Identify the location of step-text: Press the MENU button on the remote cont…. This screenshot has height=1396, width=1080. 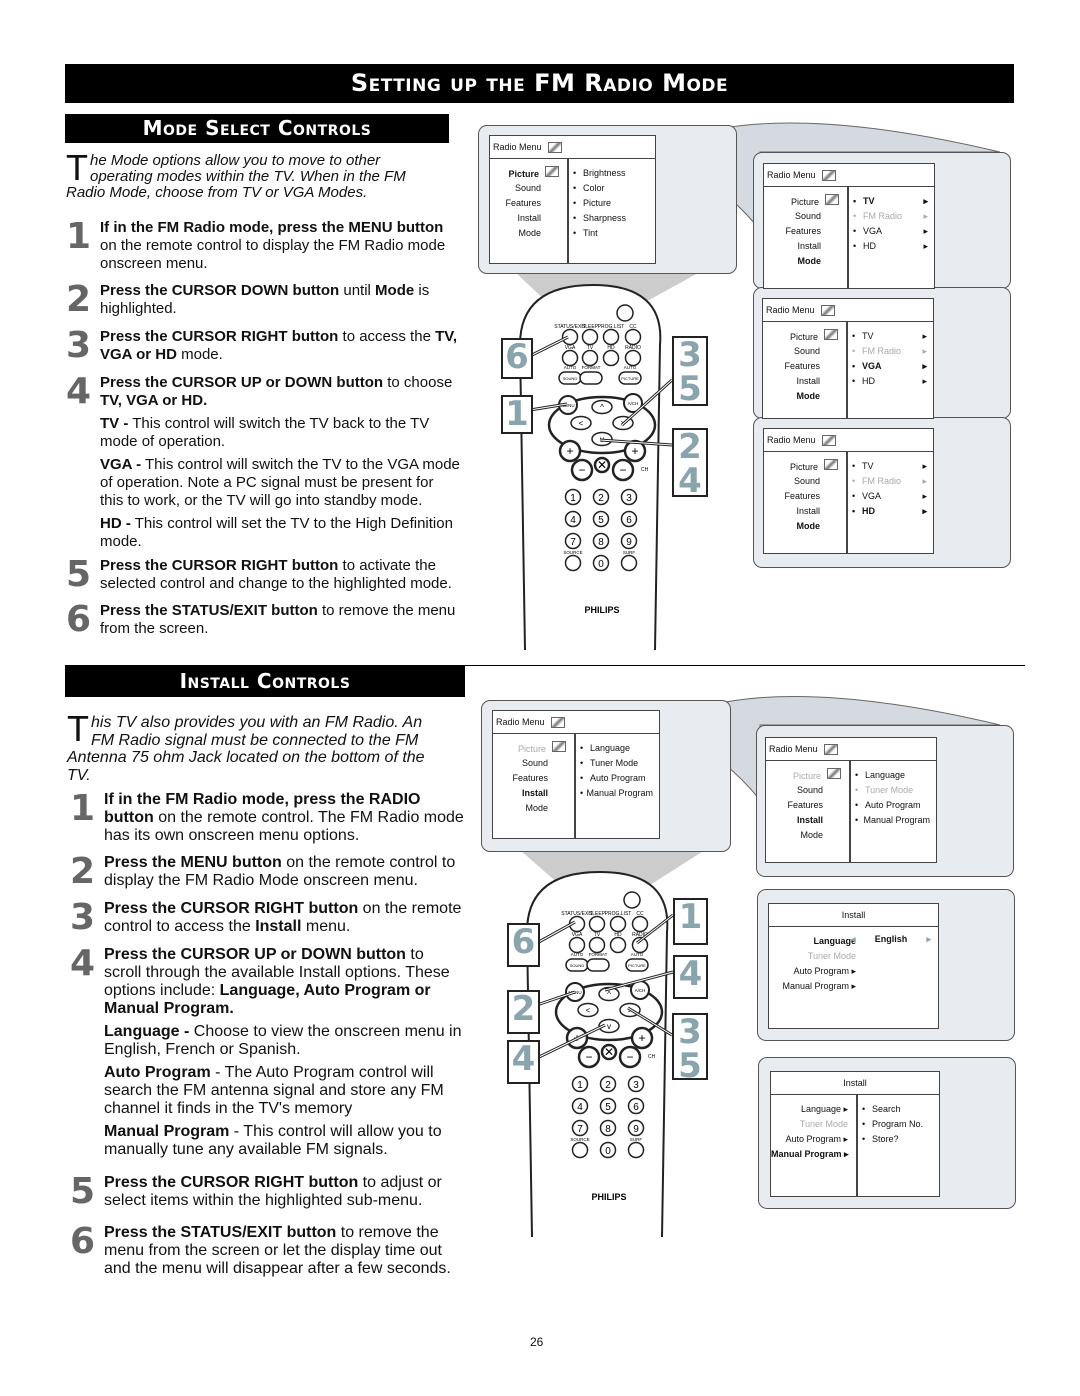
(284, 874).